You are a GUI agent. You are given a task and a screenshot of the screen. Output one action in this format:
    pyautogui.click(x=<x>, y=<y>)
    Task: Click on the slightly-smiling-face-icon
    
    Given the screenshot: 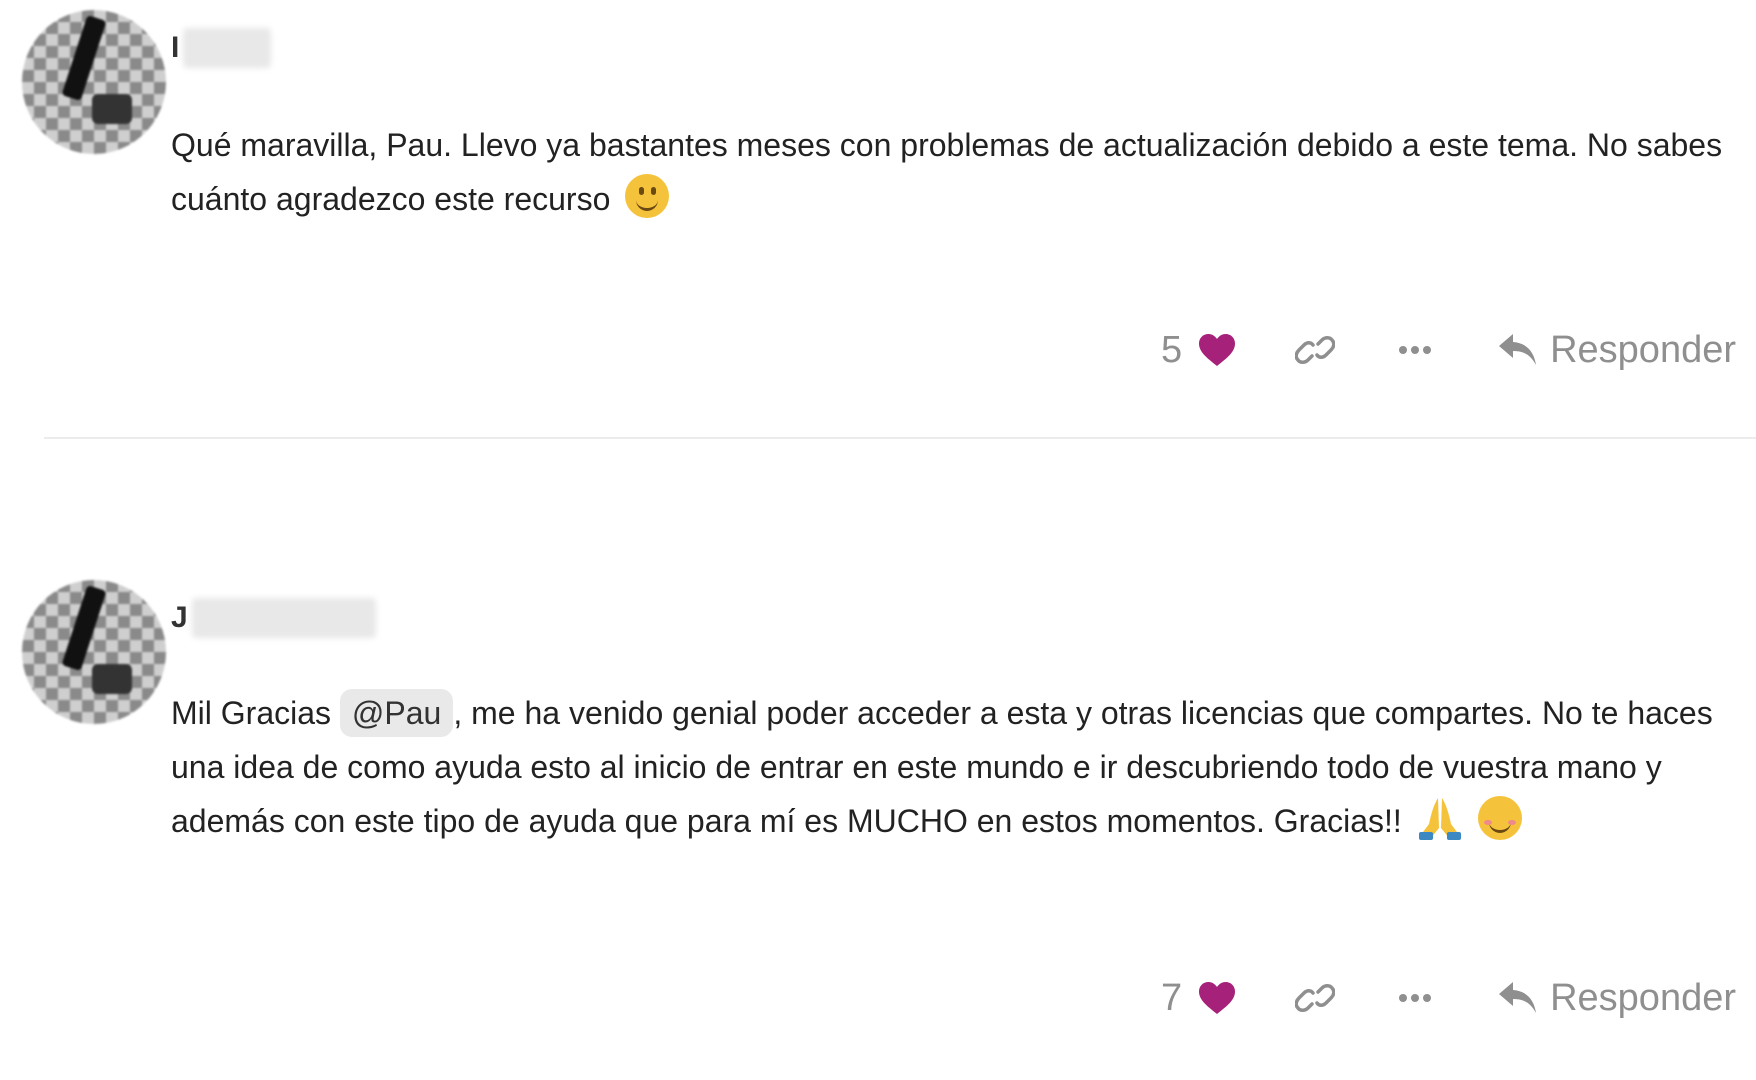 What is the action you would take?
    pyautogui.click(x=647, y=196)
    